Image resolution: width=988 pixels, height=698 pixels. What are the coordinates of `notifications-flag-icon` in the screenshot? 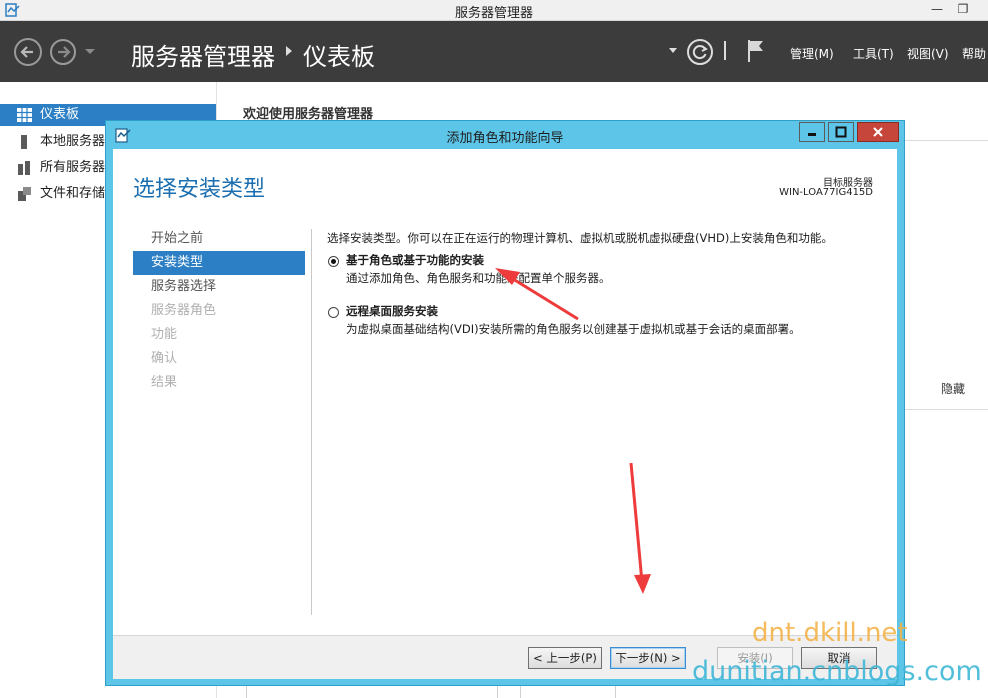 It's located at (756, 51).